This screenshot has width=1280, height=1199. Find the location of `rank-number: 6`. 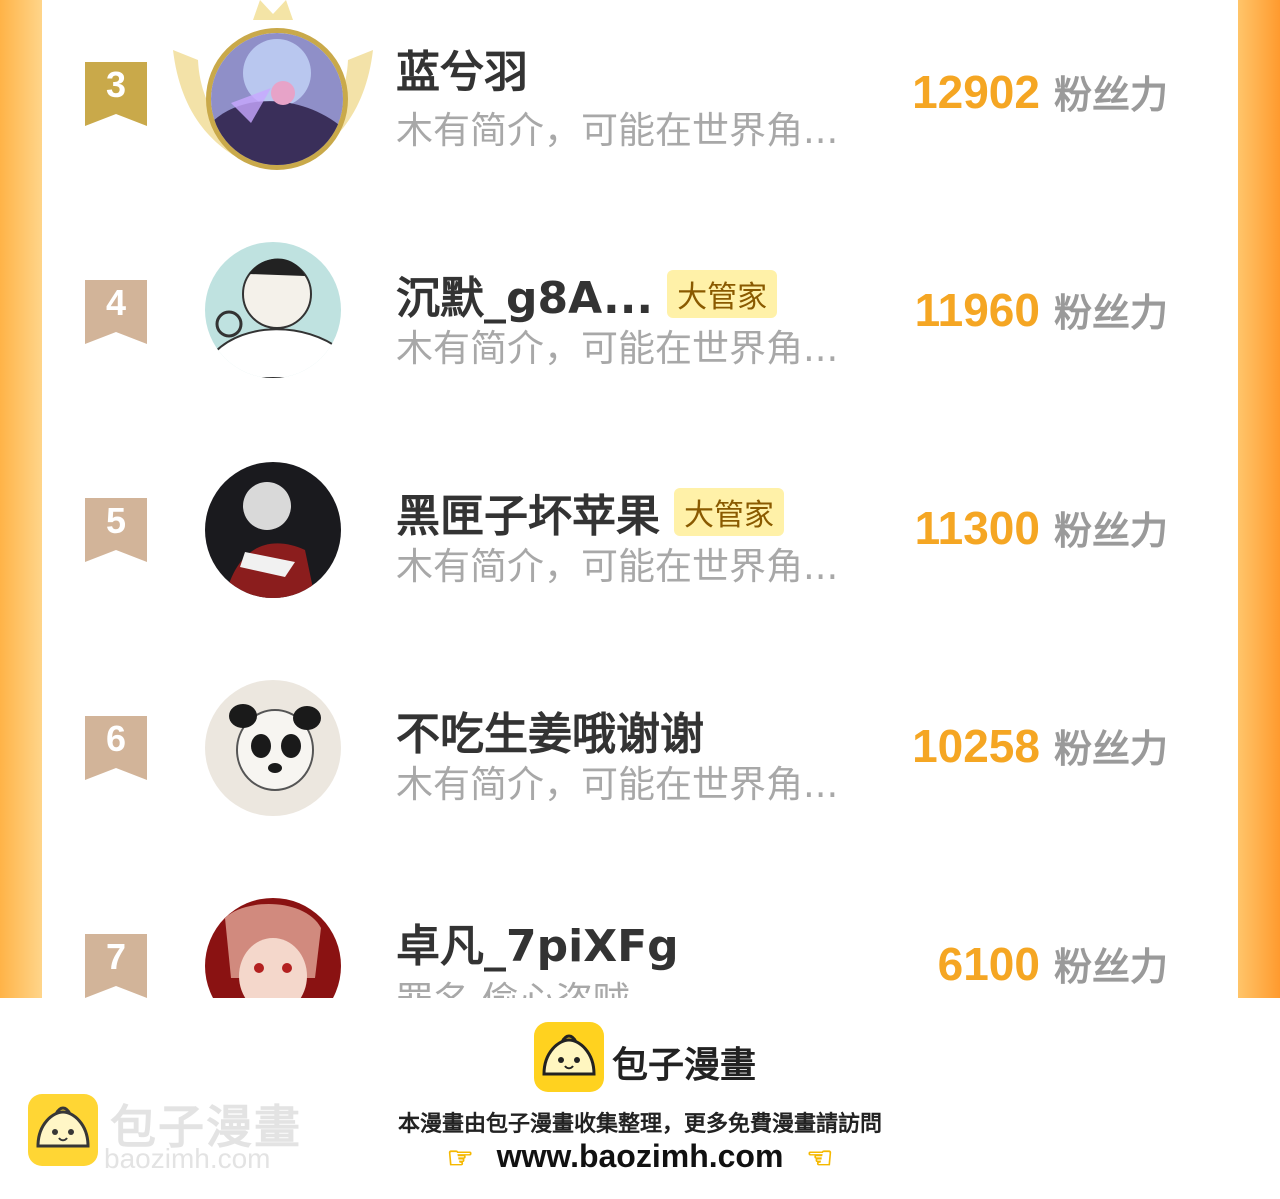

rank-number: 6 is located at coordinates (116, 738).